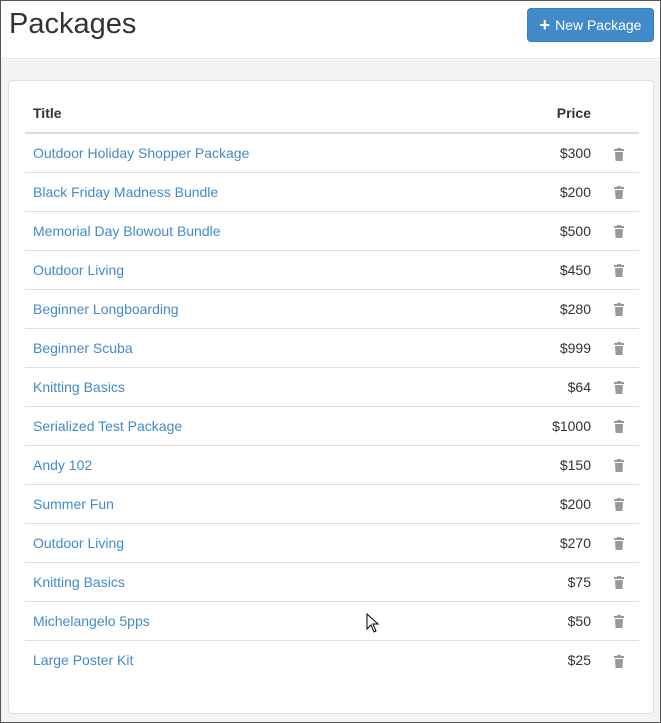 The image size is (661, 723). Describe the element at coordinates (262, 425) in the screenshot. I see `package-title-cell: Serialized Test Package` at that location.